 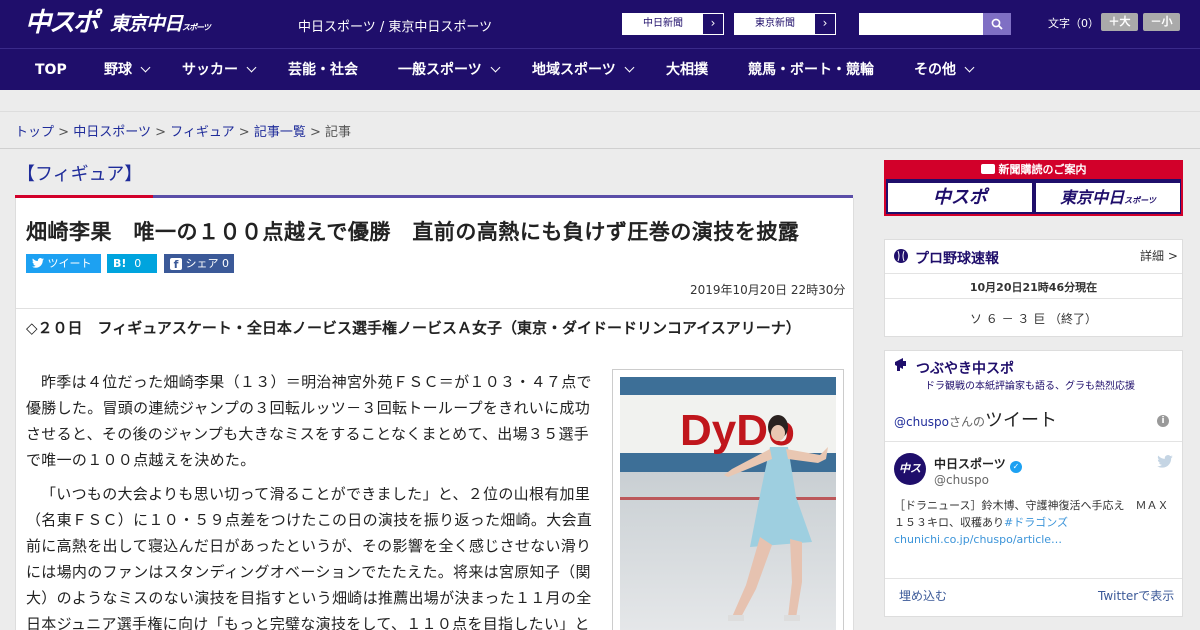 What do you see at coordinates (1033, 318) in the screenshot?
I see `baseball-score-row: ソ ６ － ３ 巨 （終了）` at bounding box center [1033, 318].